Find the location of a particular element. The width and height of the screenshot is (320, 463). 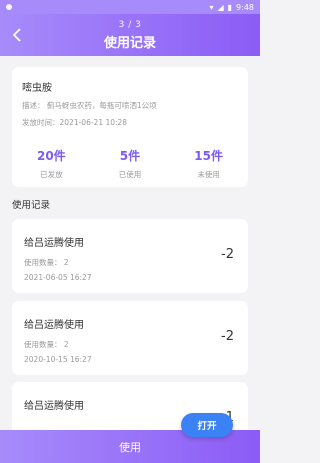

stat-label: 已发放 is located at coordinates (51, 174).